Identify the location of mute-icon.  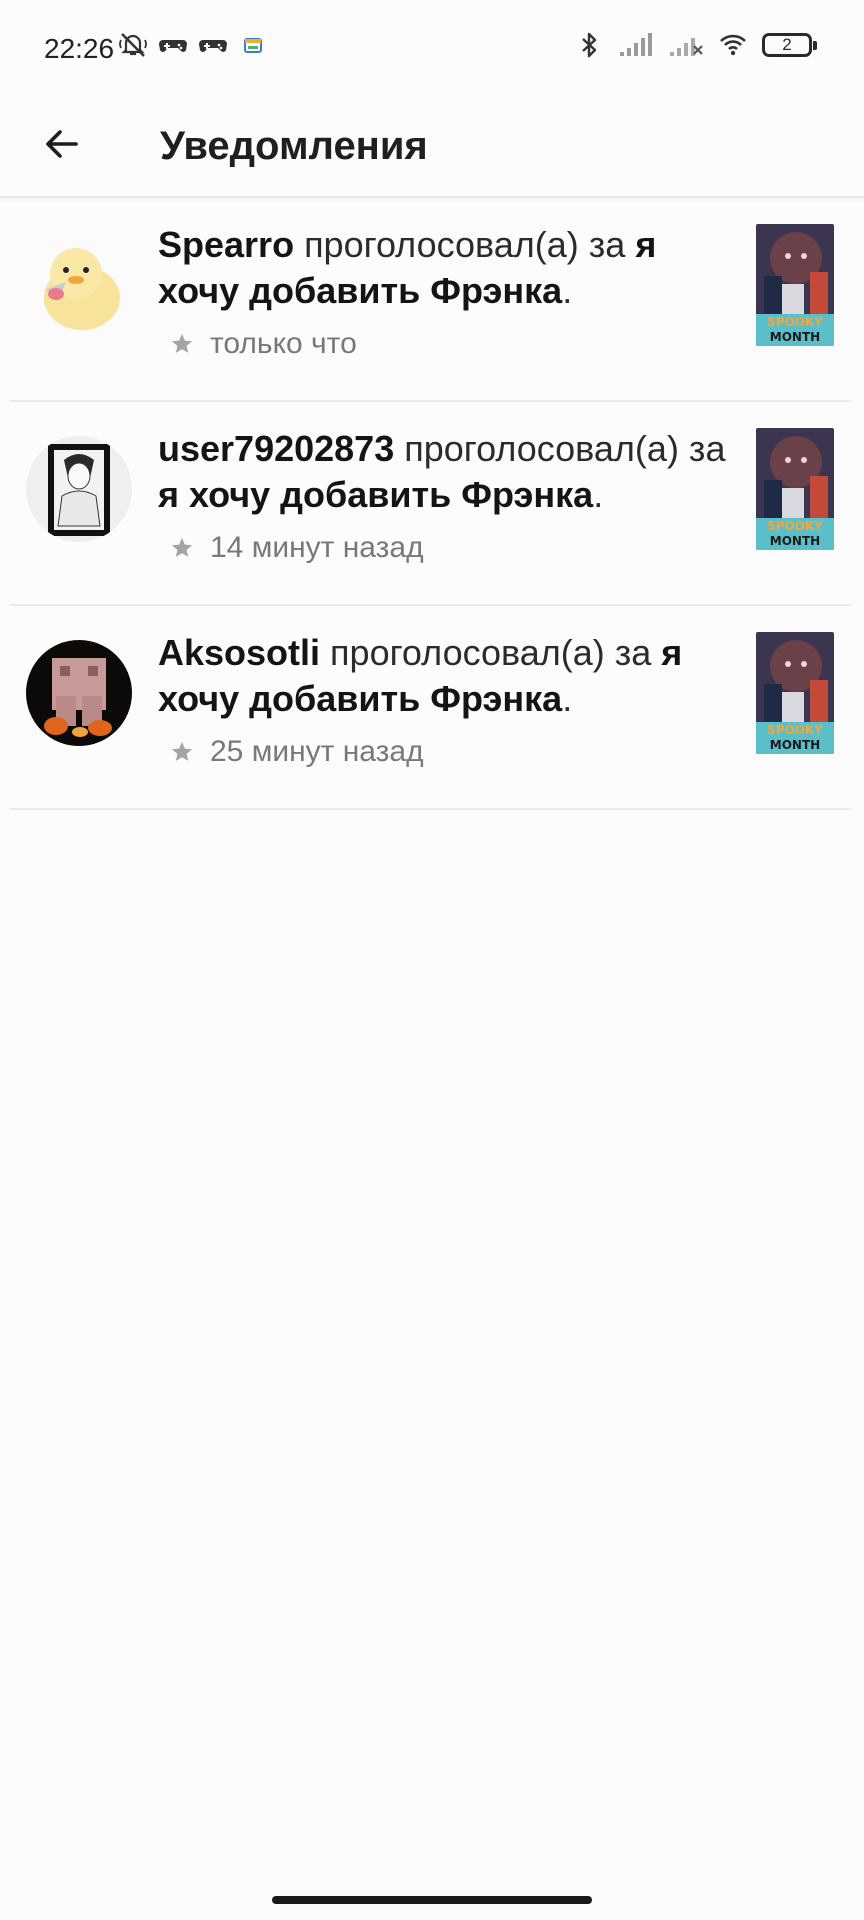
(133, 45).